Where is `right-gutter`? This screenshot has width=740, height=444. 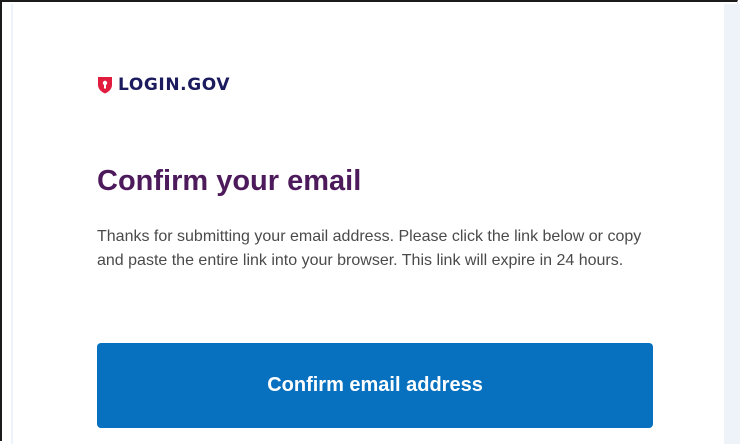 right-gutter is located at coordinates (732, 224).